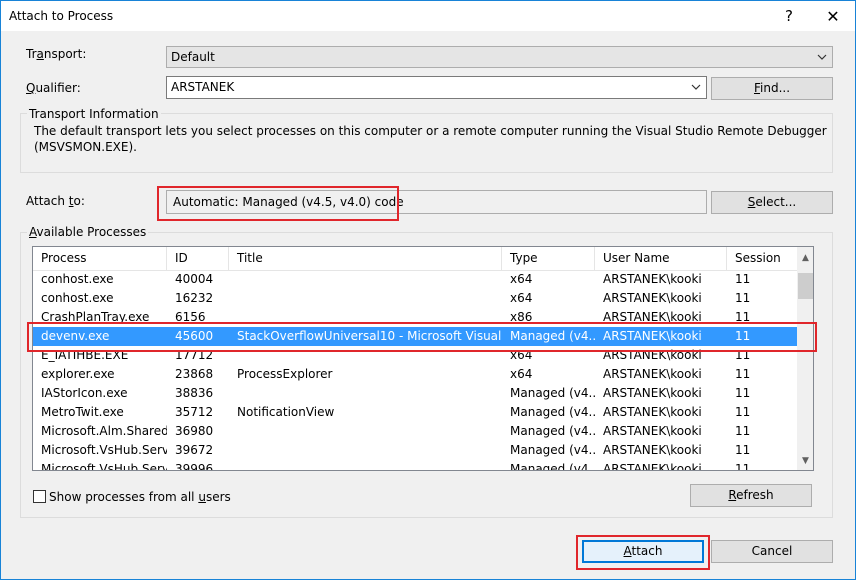 The width and height of the screenshot is (856, 580). What do you see at coordinates (190, 317) in the screenshot?
I see `cell-id: 6156` at bounding box center [190, 317].